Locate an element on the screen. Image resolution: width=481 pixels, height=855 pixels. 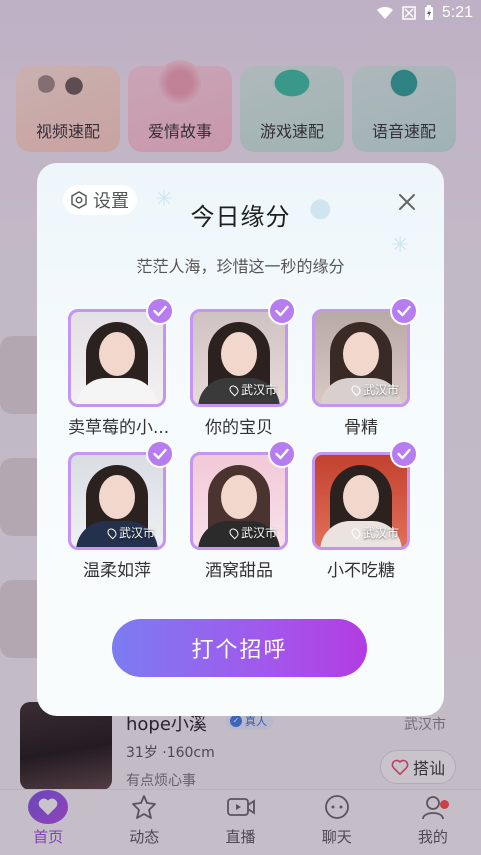
match-name: 温柔如萍 is located at coordinates (117, 571).